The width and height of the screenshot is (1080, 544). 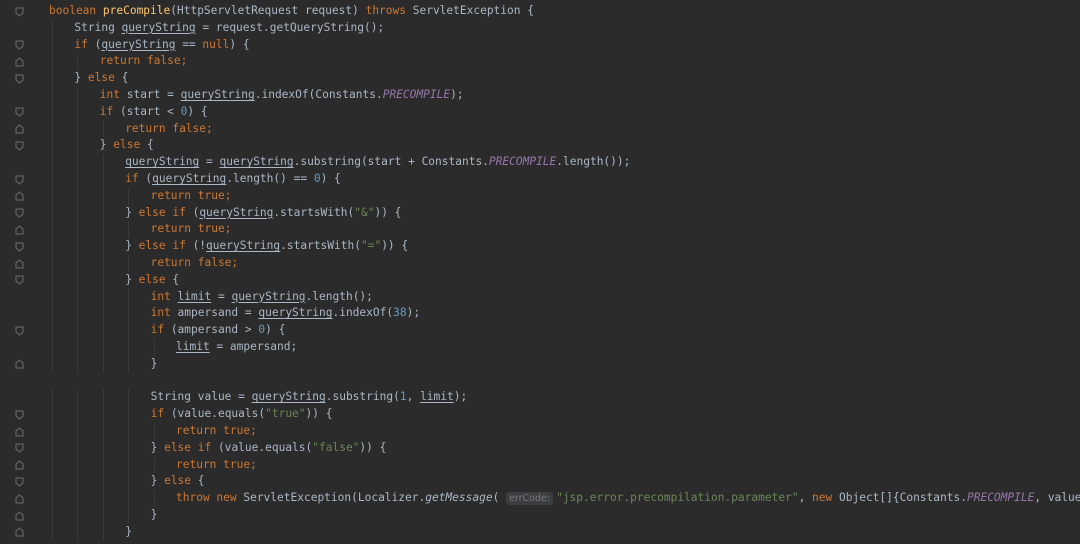 I want to click on code-token: return false;, so click(x=194, y=262).